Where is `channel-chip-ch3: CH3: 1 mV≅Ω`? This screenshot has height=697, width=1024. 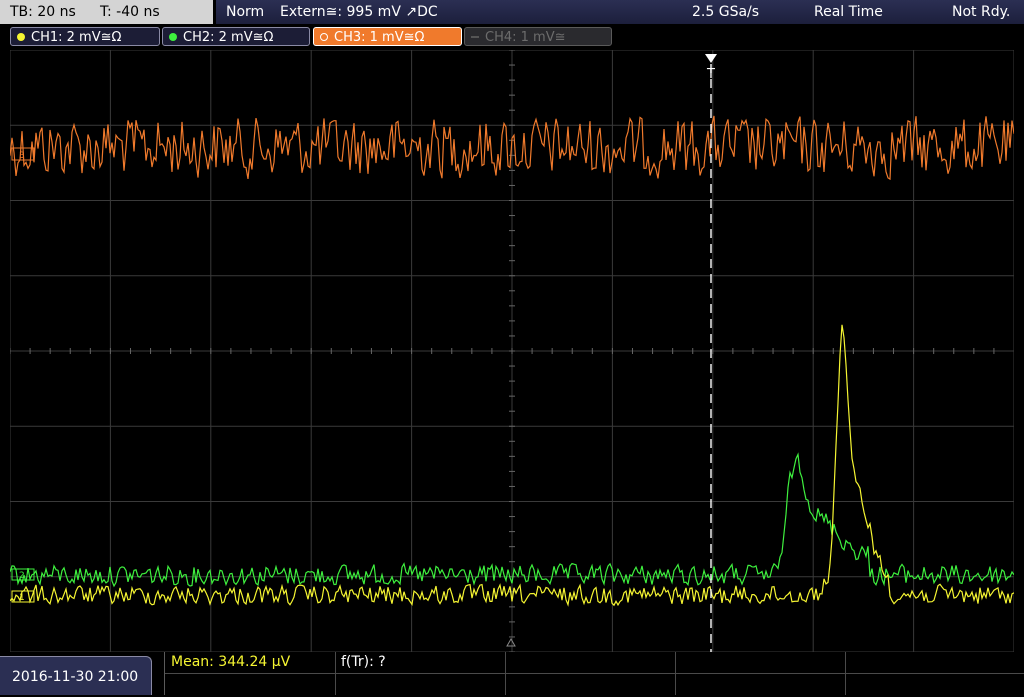
channel-chip-ch3: CH3: 1 mV≅Ω is located at coordinates (387, 36).